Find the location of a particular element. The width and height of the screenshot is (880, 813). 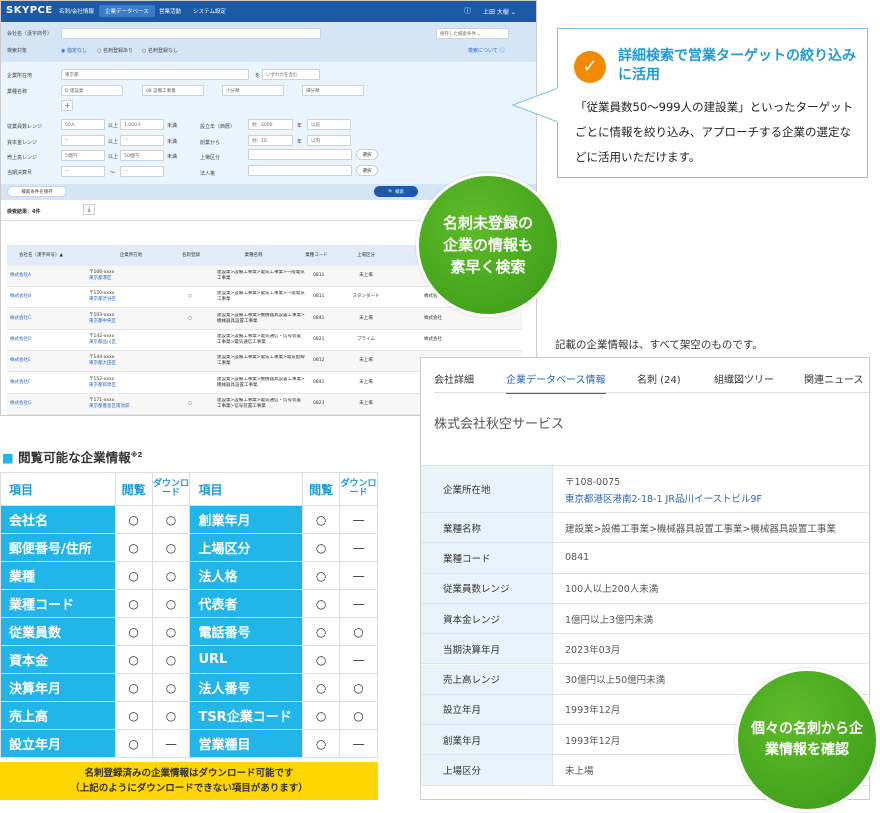

listed-label: 上場区分 is located at coordinates (210, 158).